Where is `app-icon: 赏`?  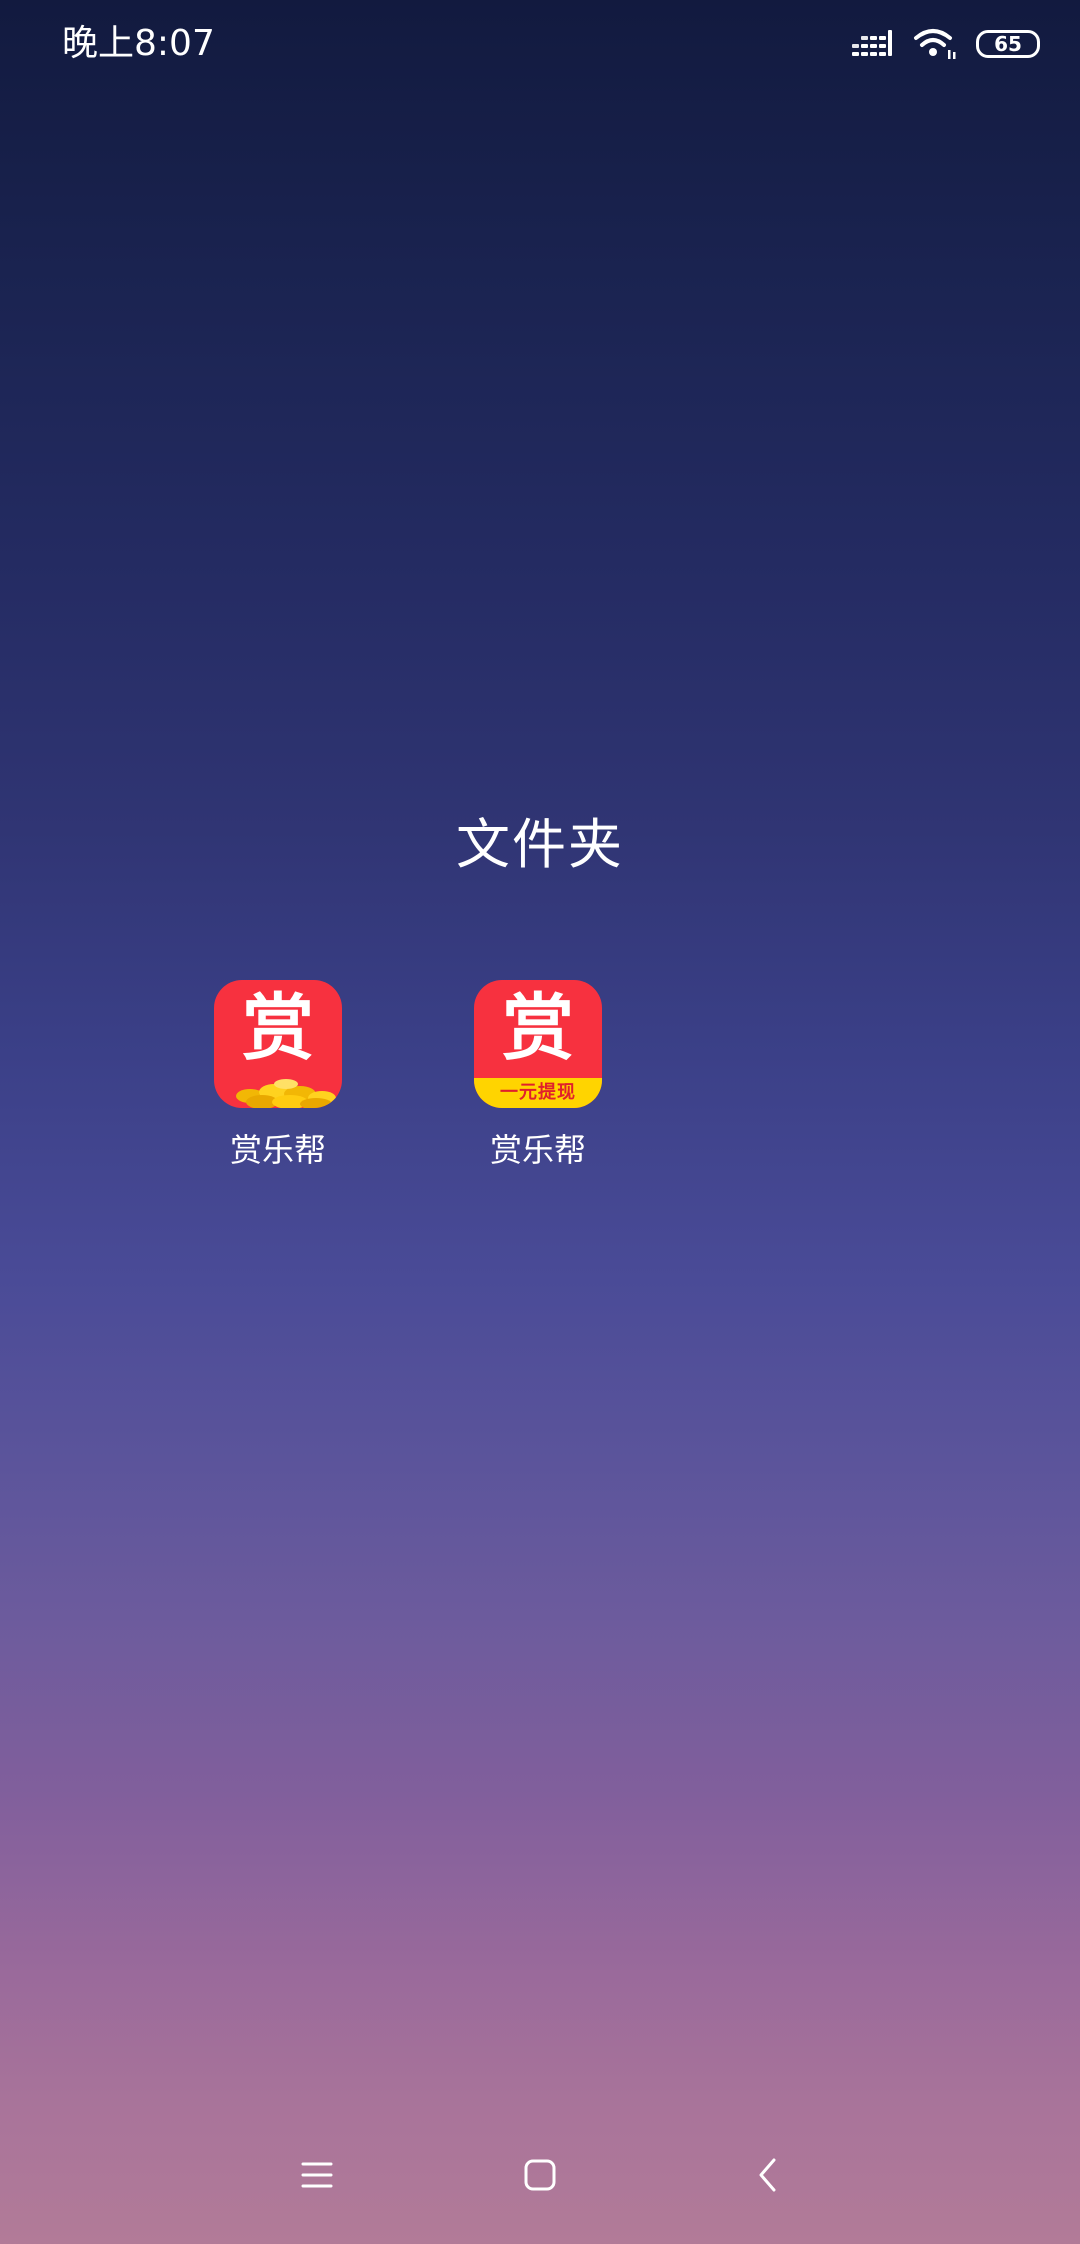 app-icon: 赏 is located at coordinates (278, 1044).